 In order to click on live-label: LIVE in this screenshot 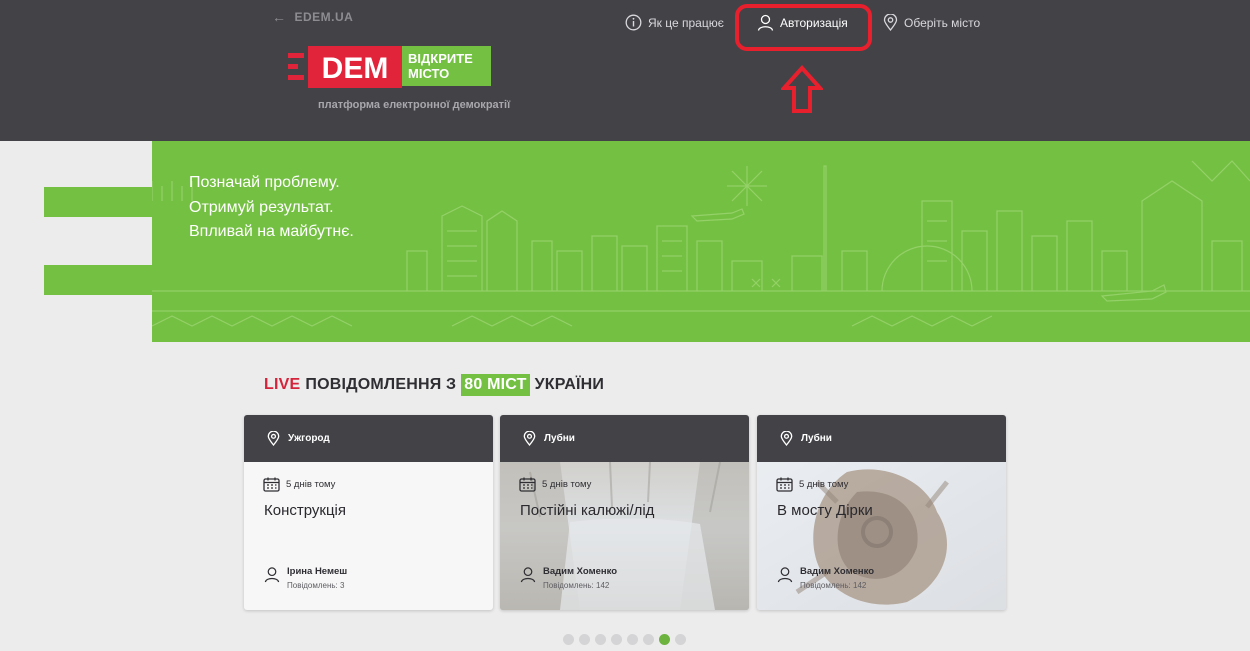, I will do `click(282, 384)`.